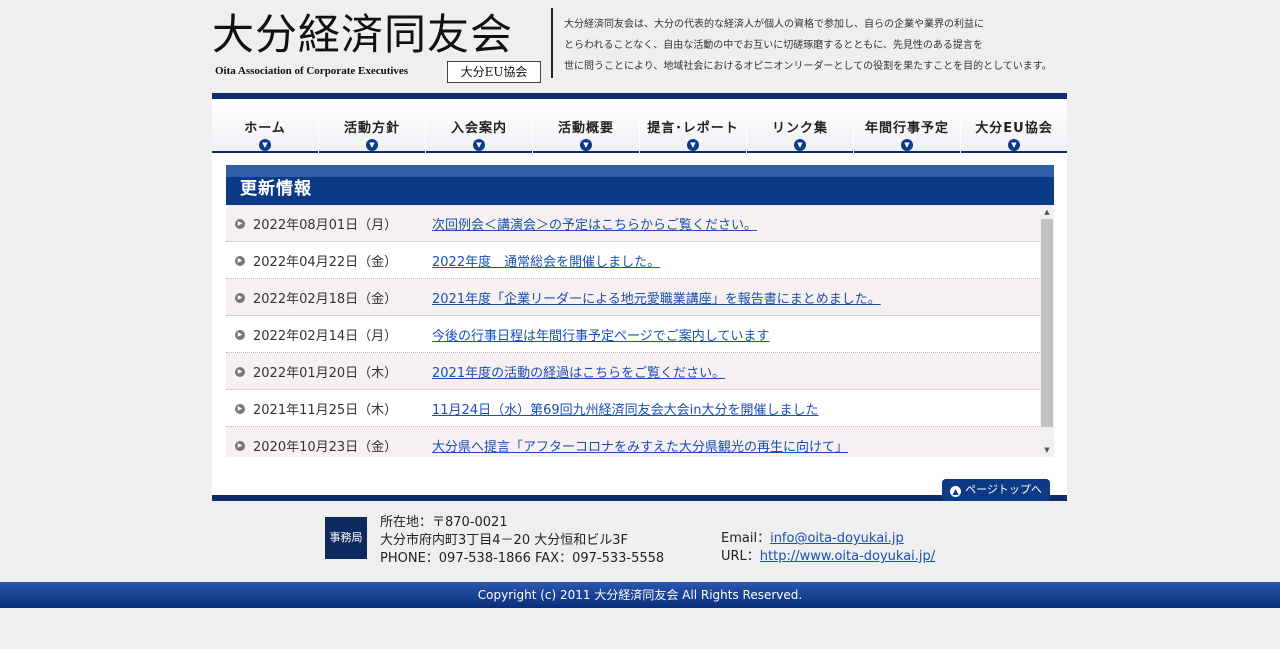 This screenshot has height=649, width=1280. What do you see at coordinates (640, 445) in the screenshot?
I see `news-link: 大分県へ提言「アフターコロナをみすえた大分県観光の再生に向けて」` at bounding box center [640, 445].